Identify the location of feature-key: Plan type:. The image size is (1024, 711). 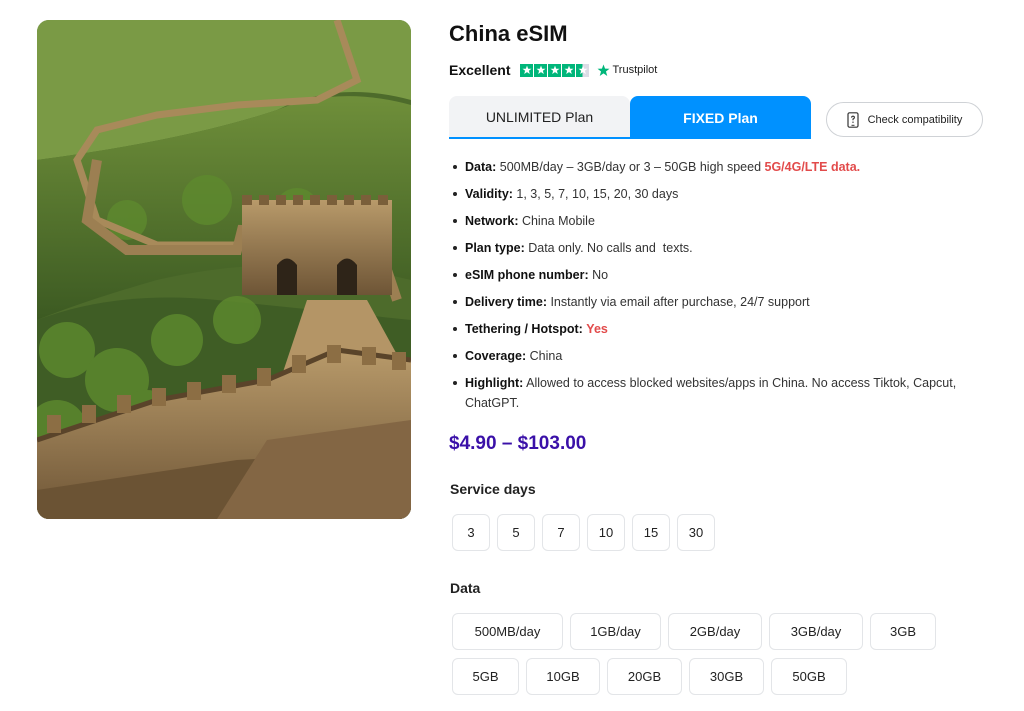
(495, 248).